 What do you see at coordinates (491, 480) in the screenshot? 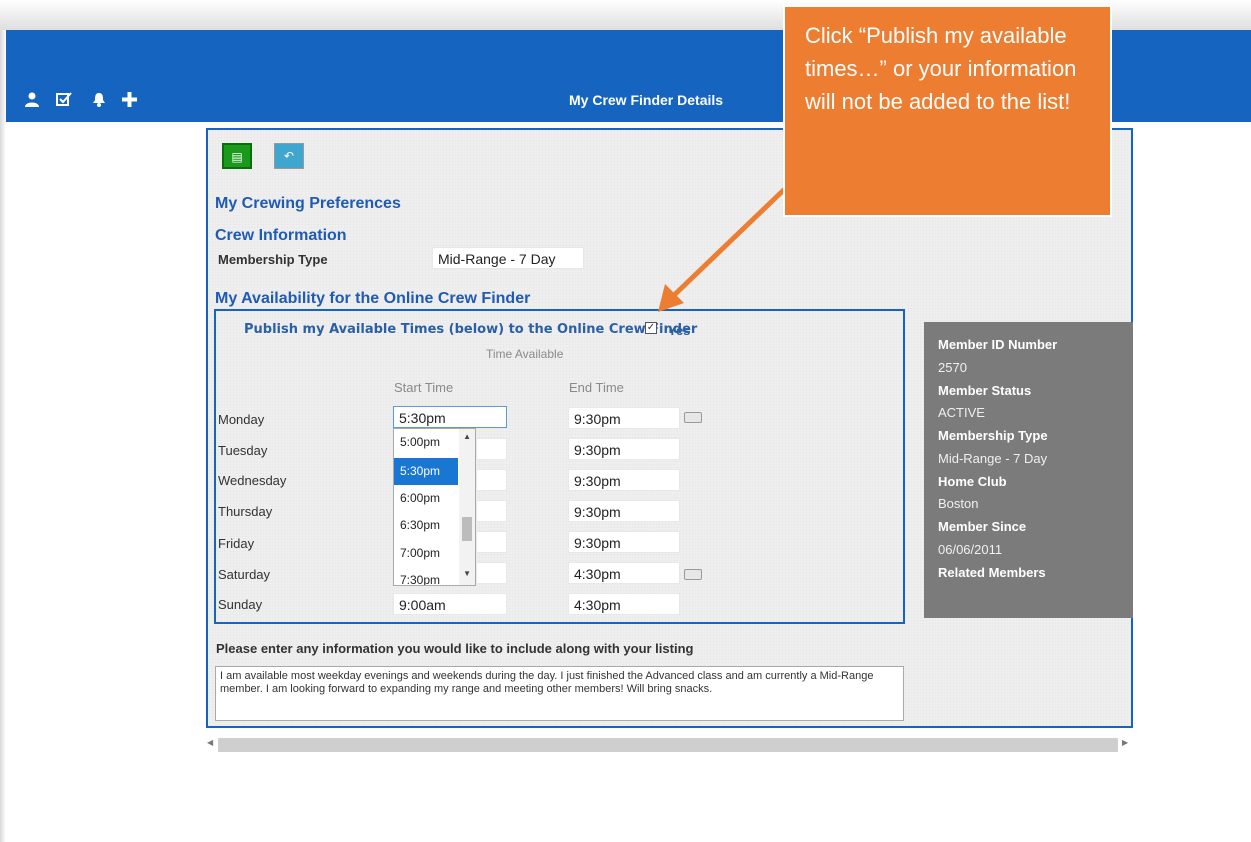
I see `start-time-input-wednesday` at bounding box center [491, 480].